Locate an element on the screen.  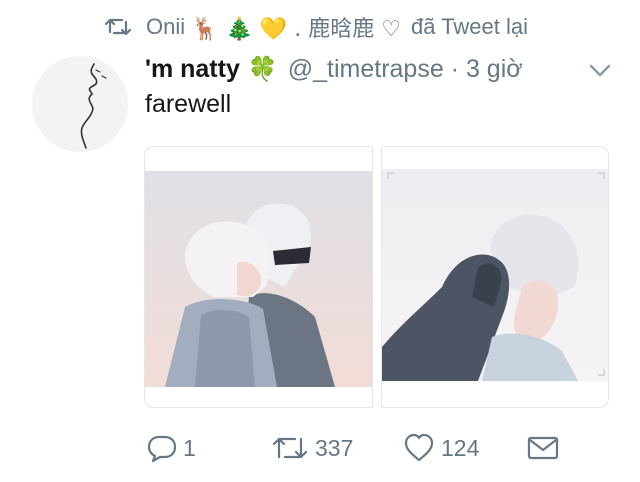
avatar-line-art is located at coordinates (93, 106).